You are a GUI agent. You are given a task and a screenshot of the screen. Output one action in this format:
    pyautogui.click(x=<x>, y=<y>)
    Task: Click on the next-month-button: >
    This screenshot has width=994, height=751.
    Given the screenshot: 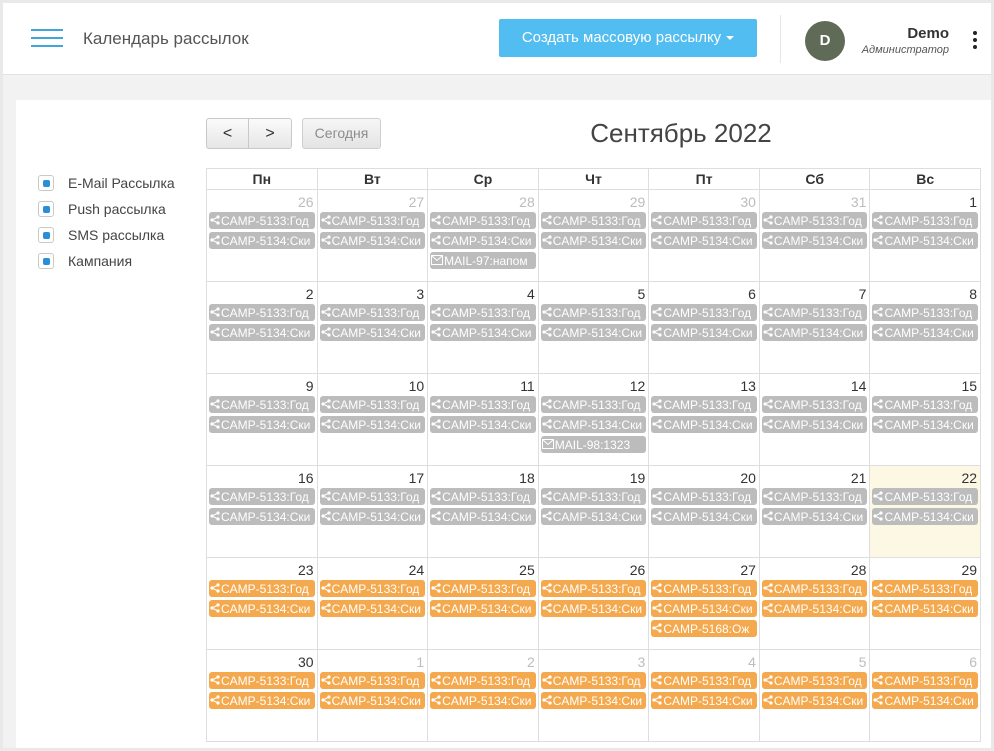 What is the action you would take?
    pyautogui.click(x=270, y=133)
    